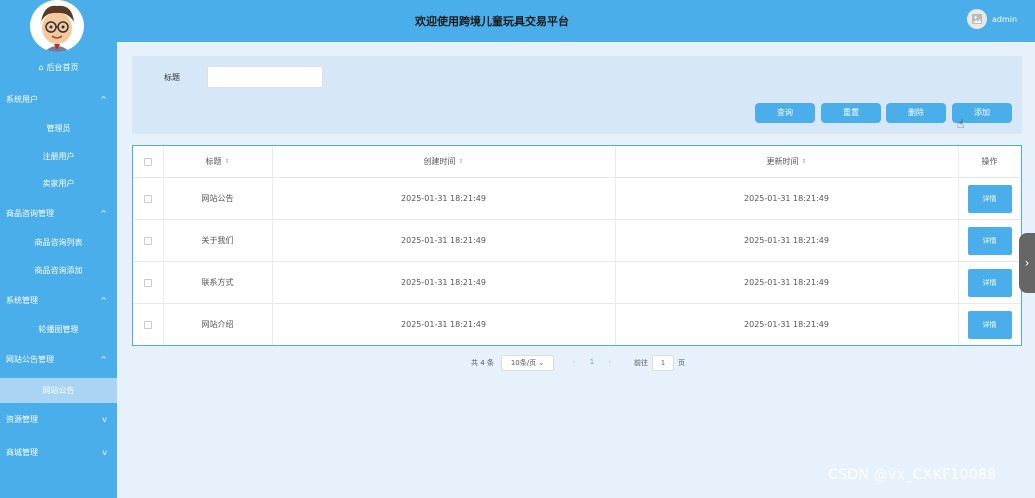  I want to click on sidebar-group-product-inquiry: 商品咨询管理 ^, so click(58, 214).